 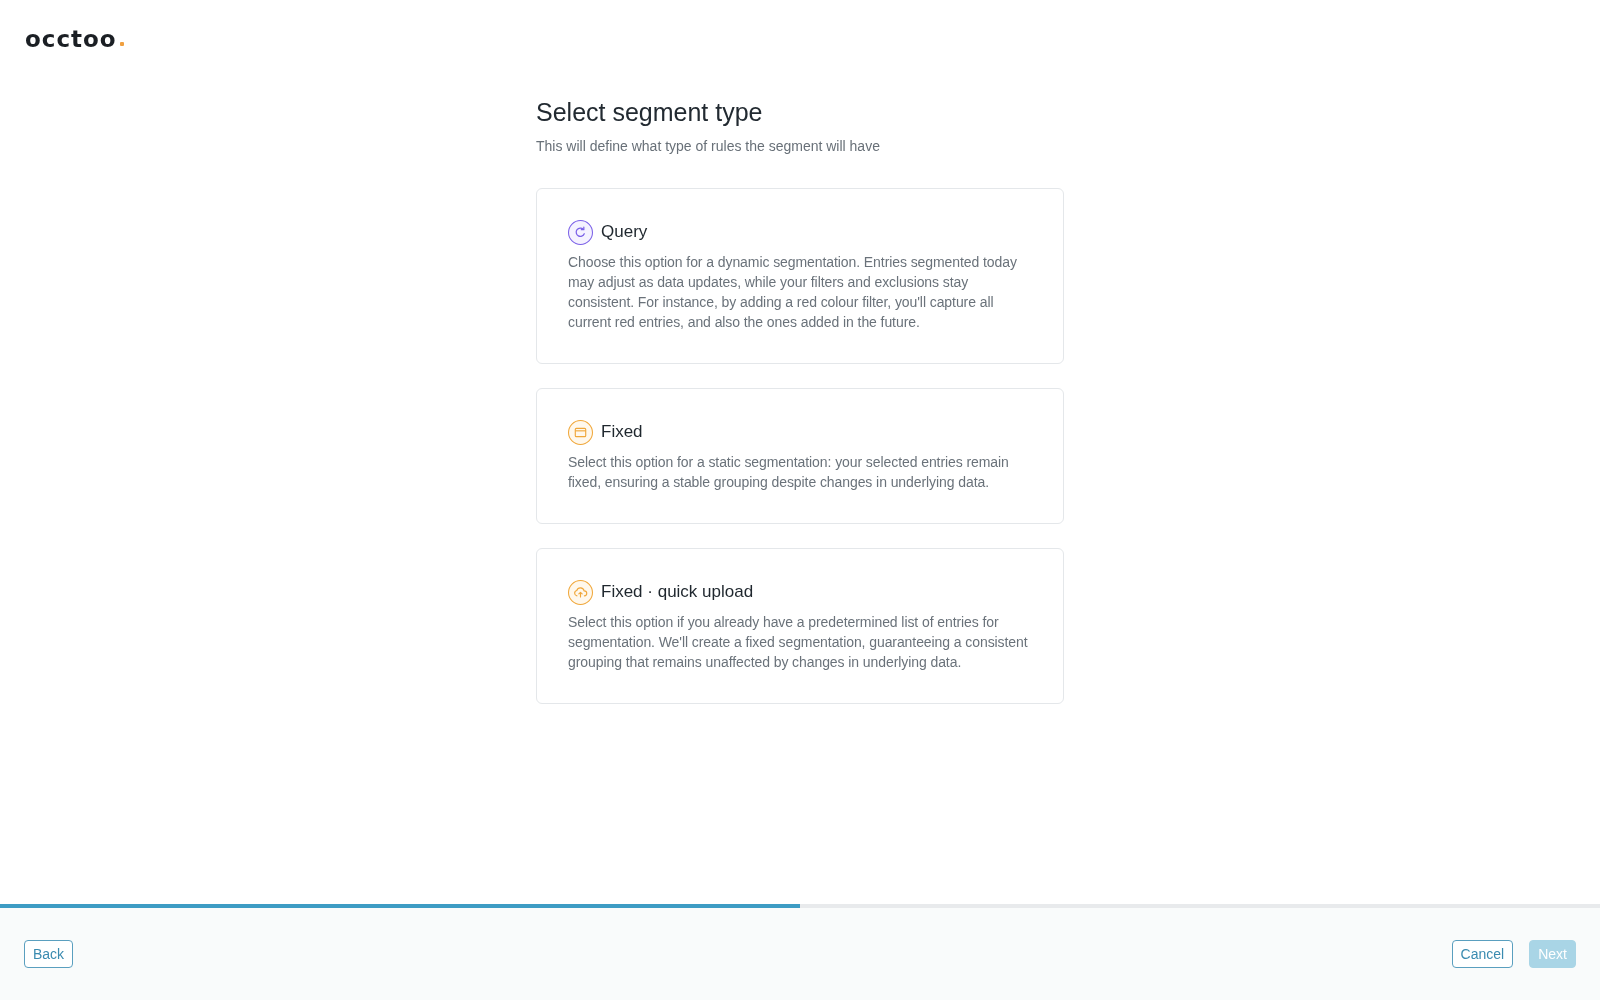 What do you see at coordinates (650, 112) in the screenshot?
I see `page-title: Select segment type` at bounding box center [650, 112].